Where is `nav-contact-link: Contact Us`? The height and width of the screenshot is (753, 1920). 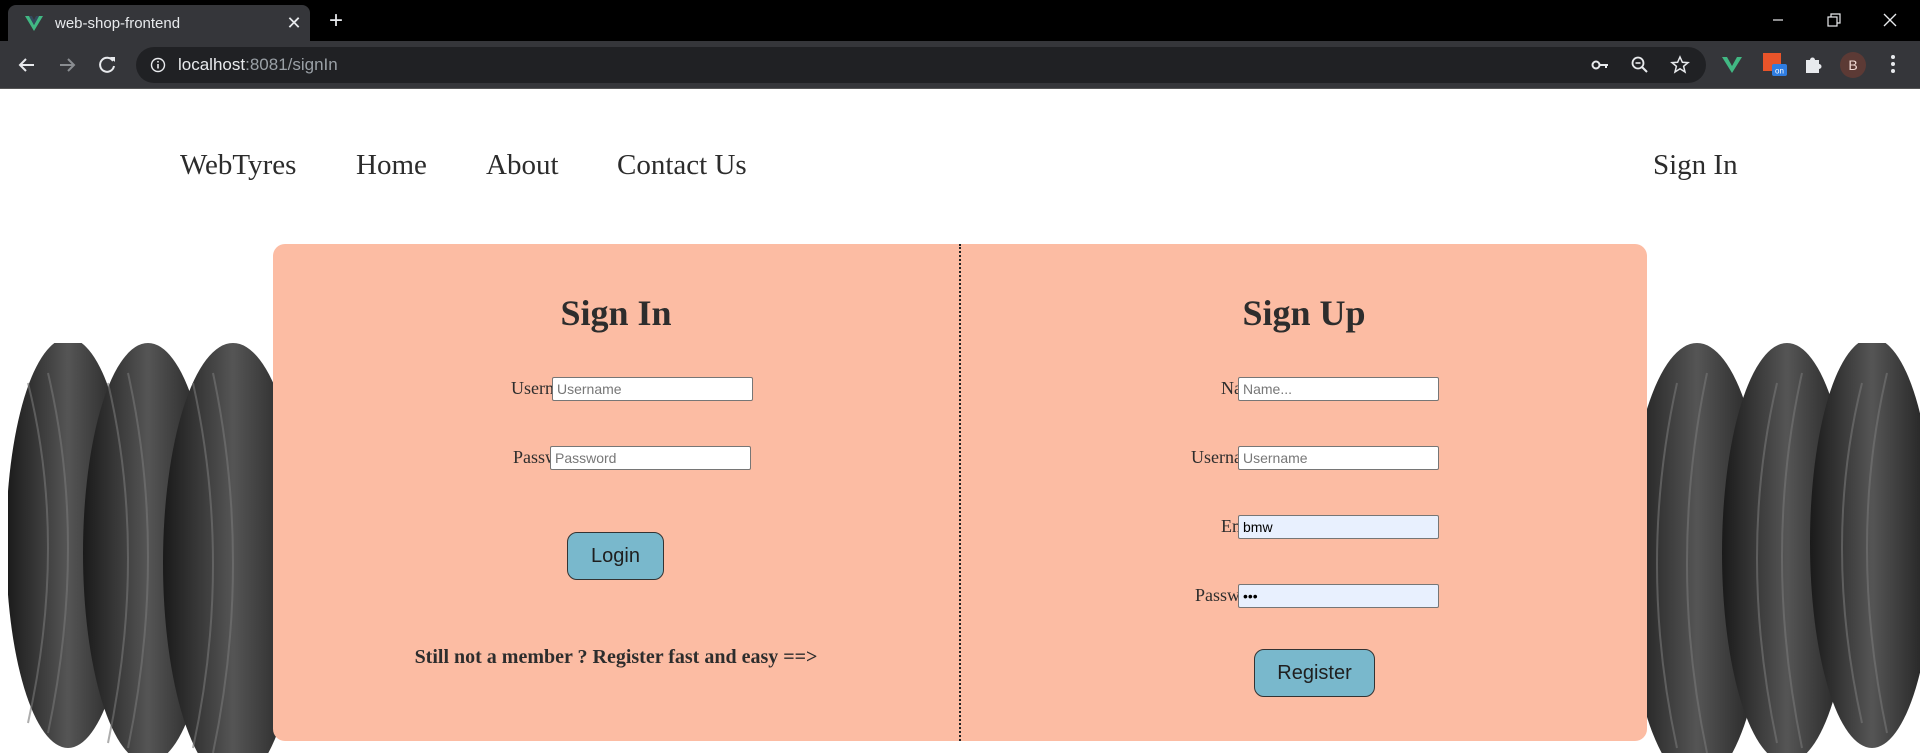 nav-contact-link: Contact Us is located at coordinates (682, 165).